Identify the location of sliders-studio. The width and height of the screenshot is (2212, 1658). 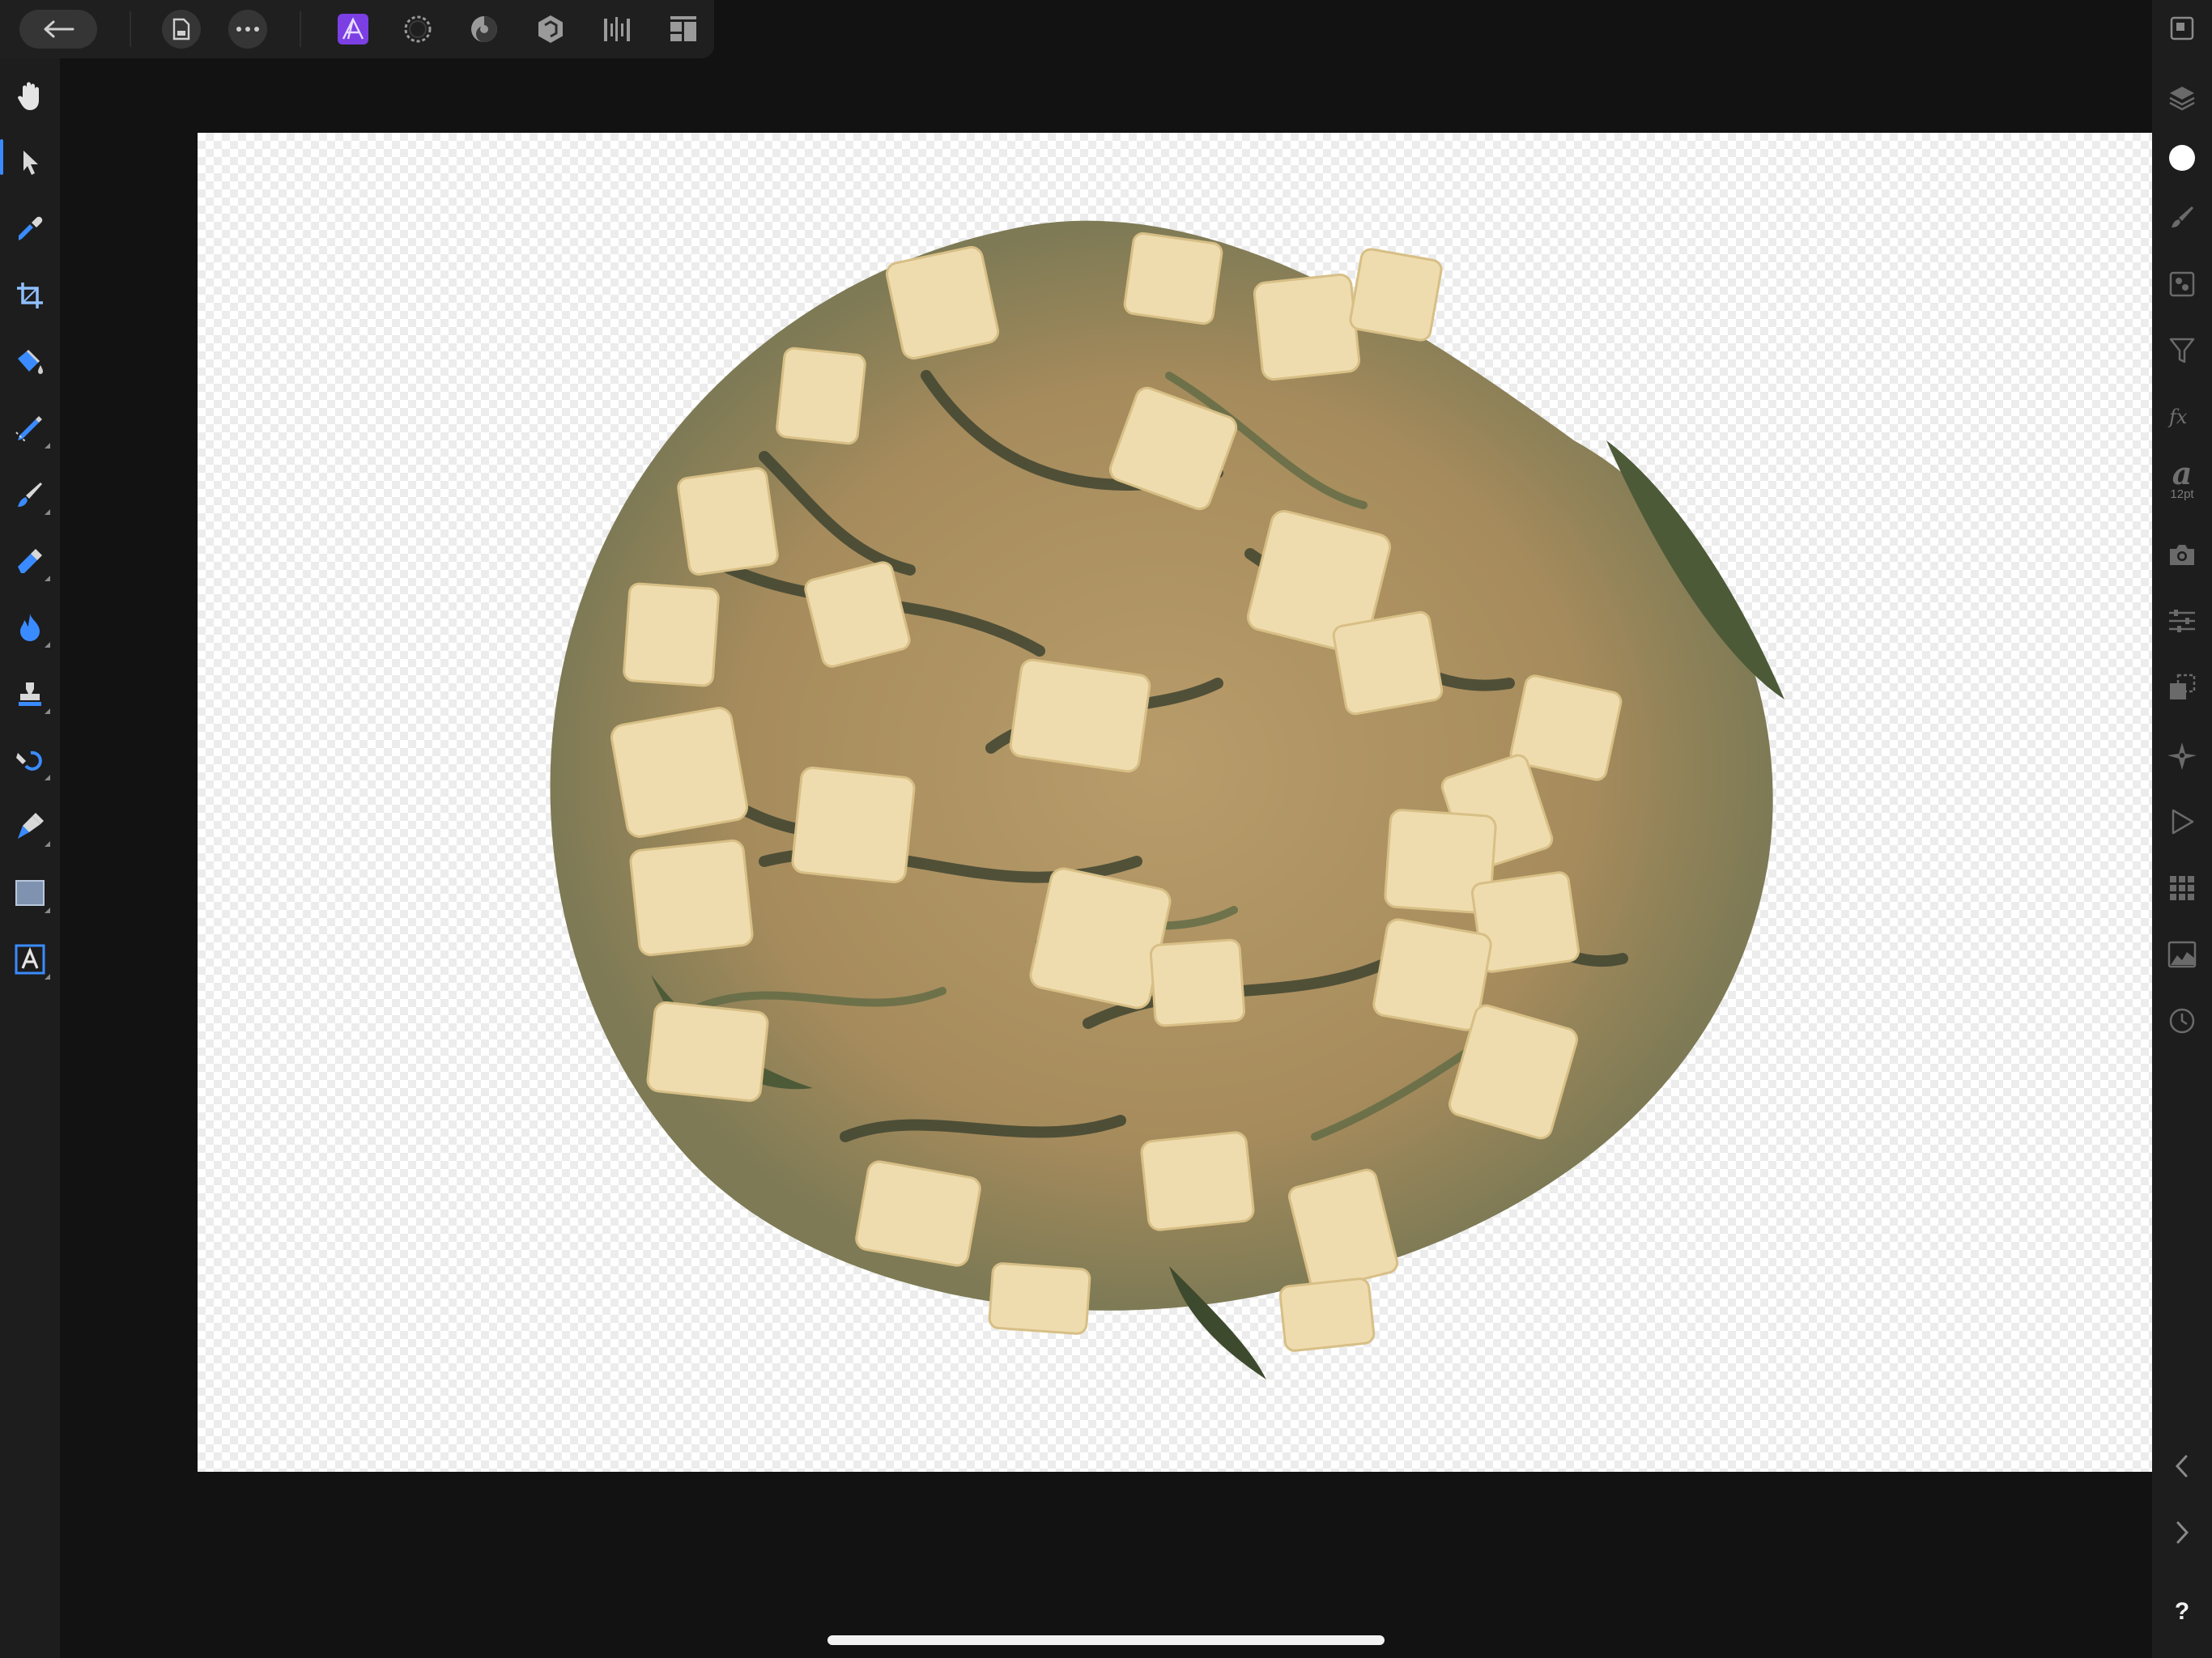
(2182, 621).